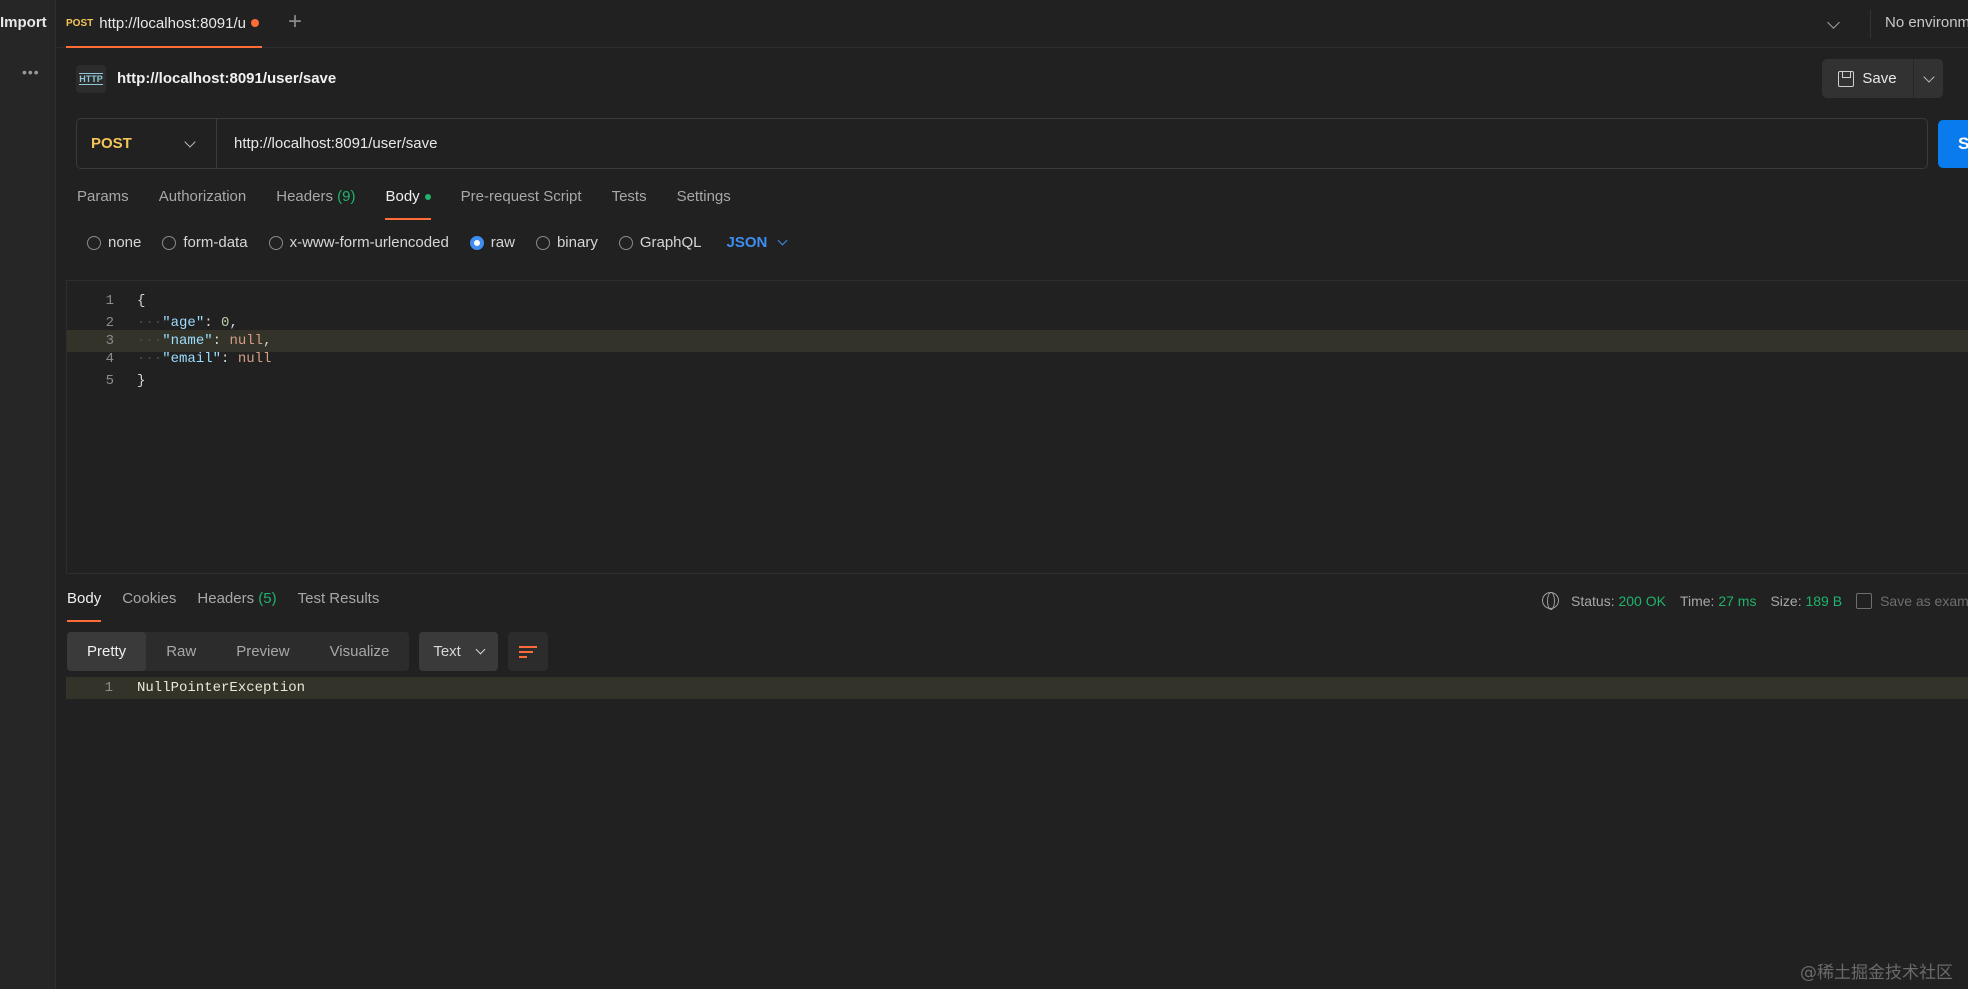 This screenshot has height=989, width=1968. I want to click on radio-label: raw, so click(502, 242).